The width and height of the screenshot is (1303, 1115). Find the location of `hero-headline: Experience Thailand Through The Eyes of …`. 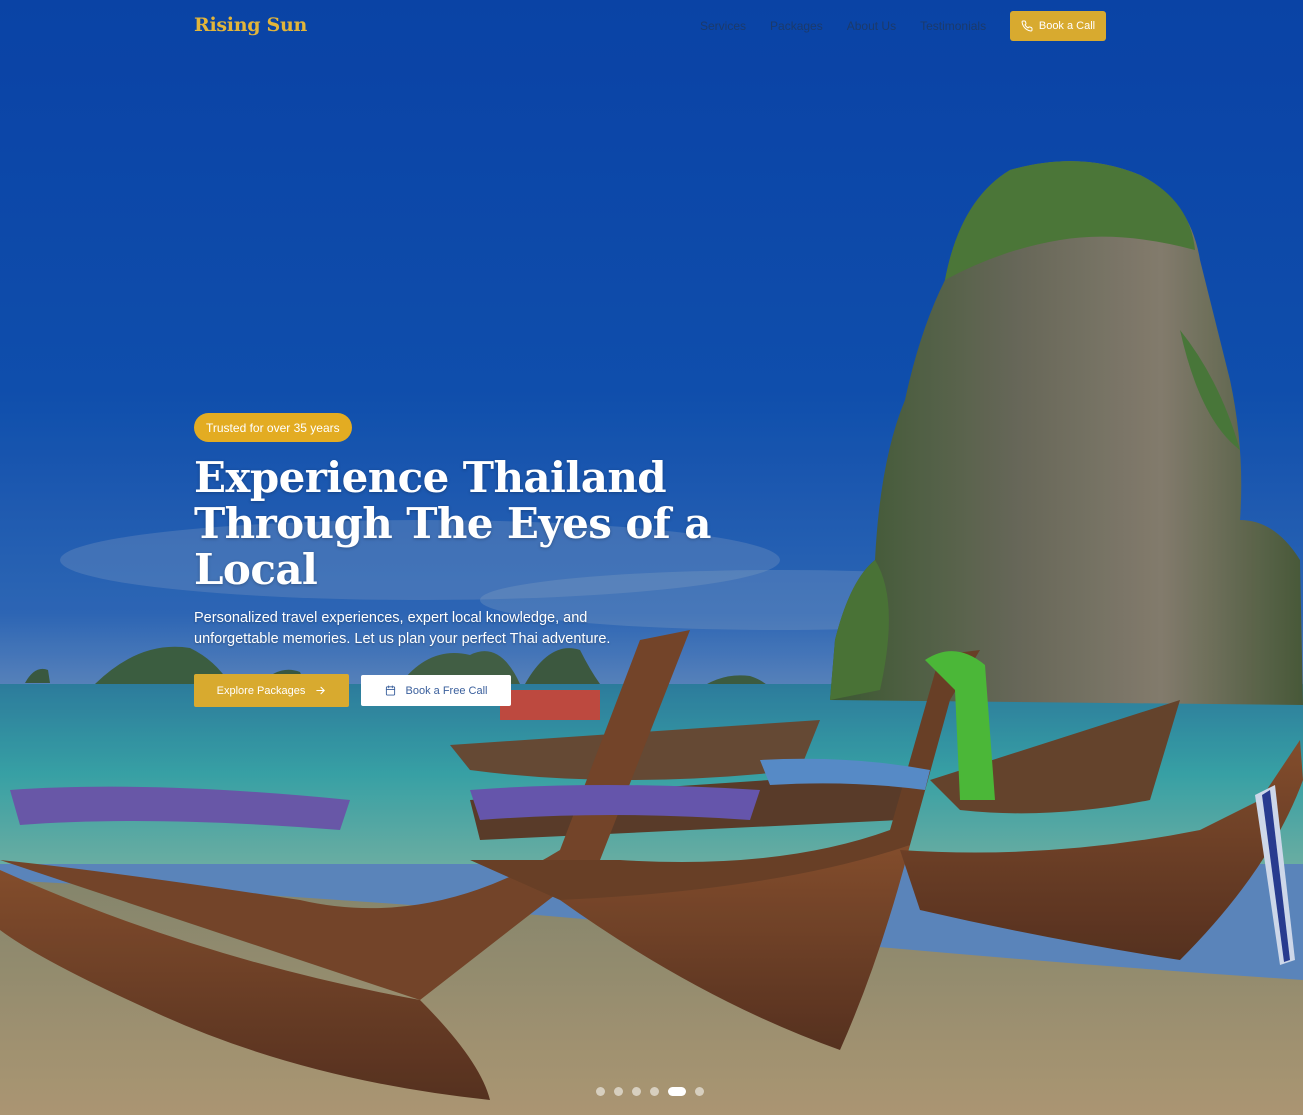

hero-headline: Experience Thailand Through The Eyes of … is located at coordinates (454, 524).